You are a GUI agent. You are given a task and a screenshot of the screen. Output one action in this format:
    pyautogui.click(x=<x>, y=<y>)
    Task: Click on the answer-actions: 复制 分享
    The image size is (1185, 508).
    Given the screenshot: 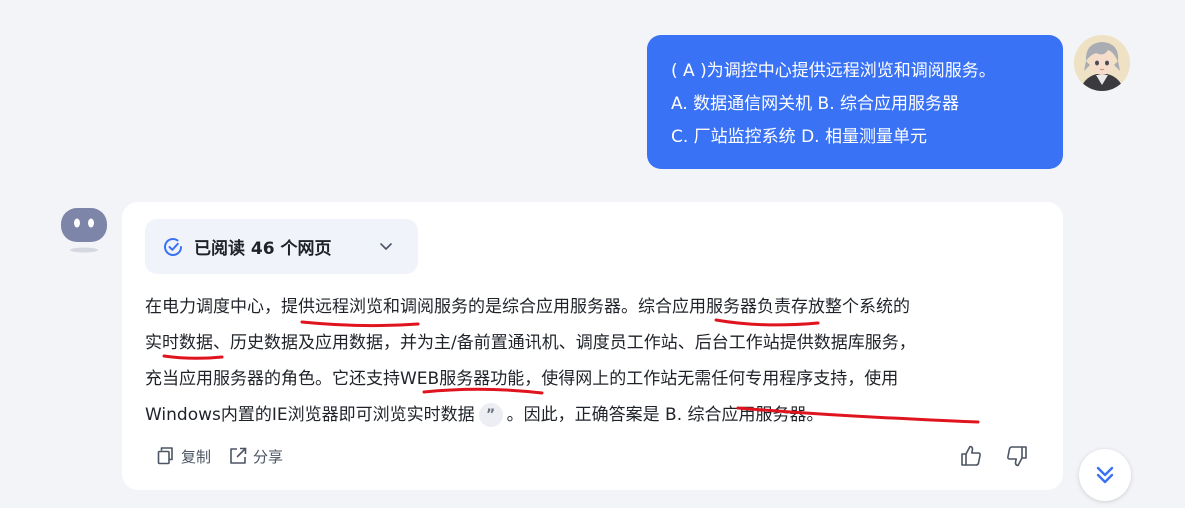 What is the action you would take?
    pyautogui.click(x=219, y=456)
    